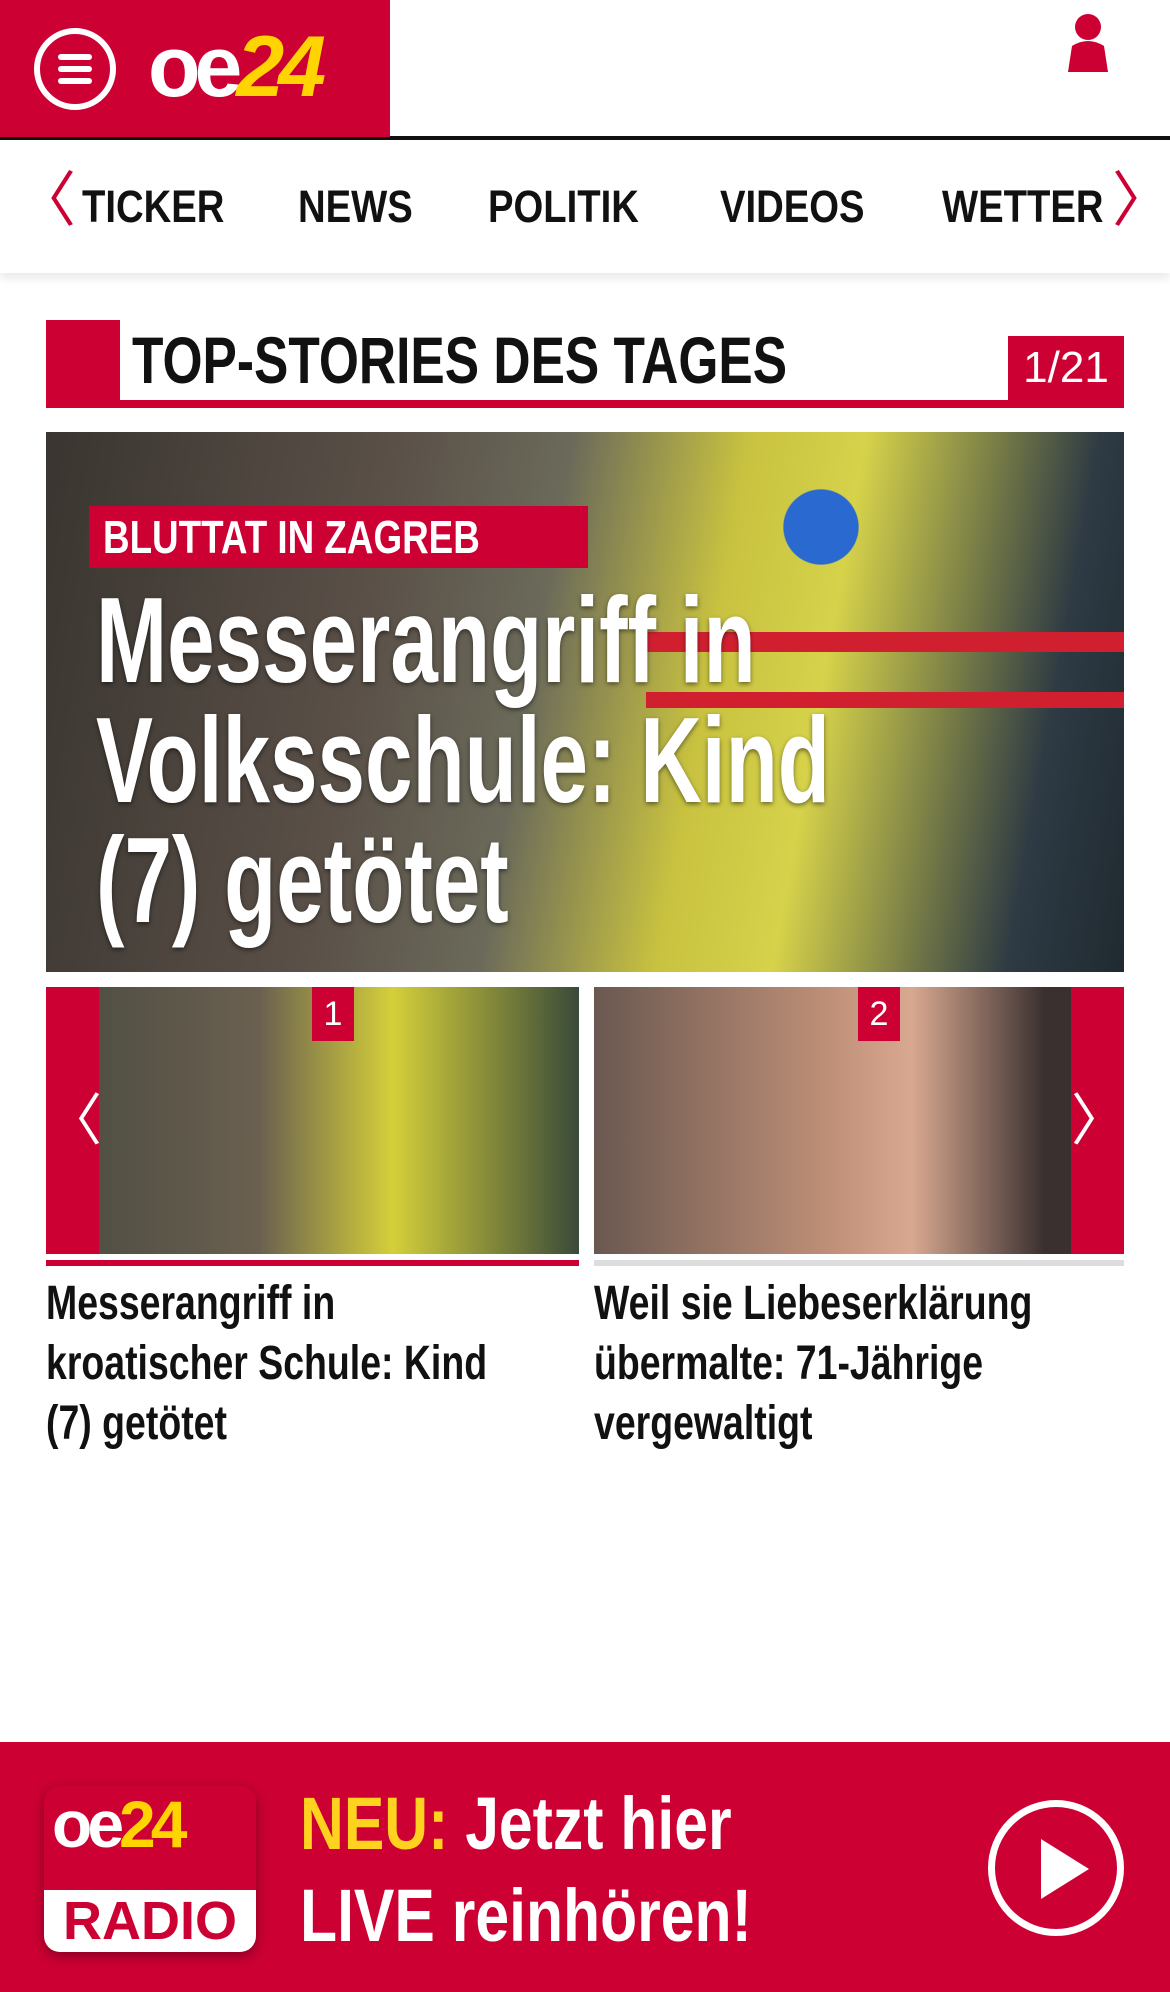 This screenshot has height=1992, width=1170. I want to click on inactive-indicator, so click(859, 1263).